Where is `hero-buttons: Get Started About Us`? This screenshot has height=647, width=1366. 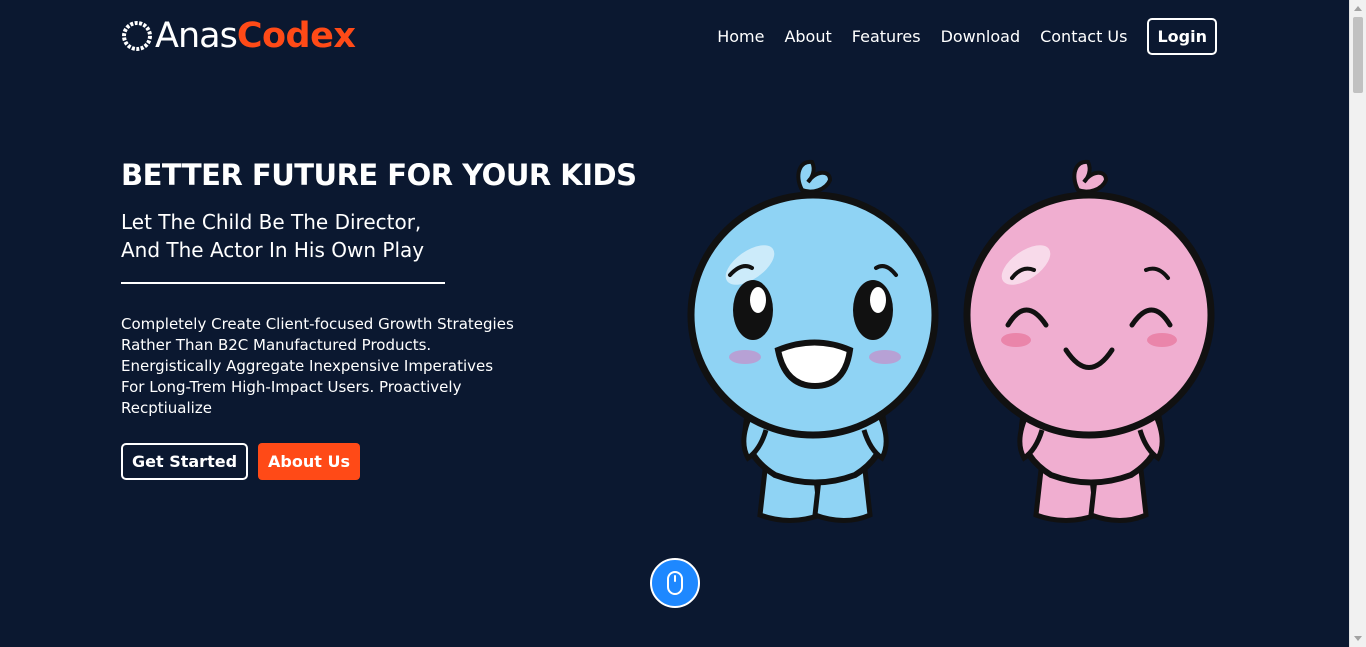
hero-buttons: Get Started About Us is located at coordinates (240, 461).